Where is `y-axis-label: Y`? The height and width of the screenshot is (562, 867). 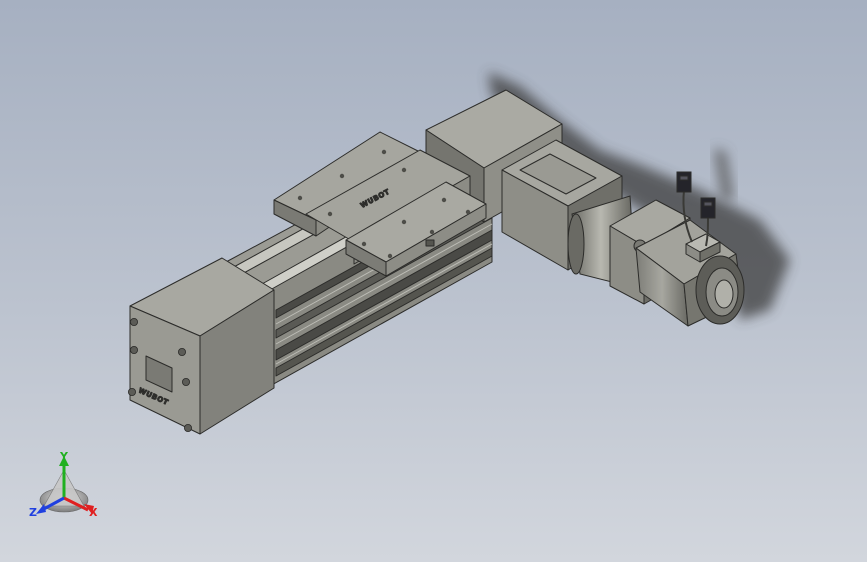 y-axis-label: Y is located at coordinates (64, 456).